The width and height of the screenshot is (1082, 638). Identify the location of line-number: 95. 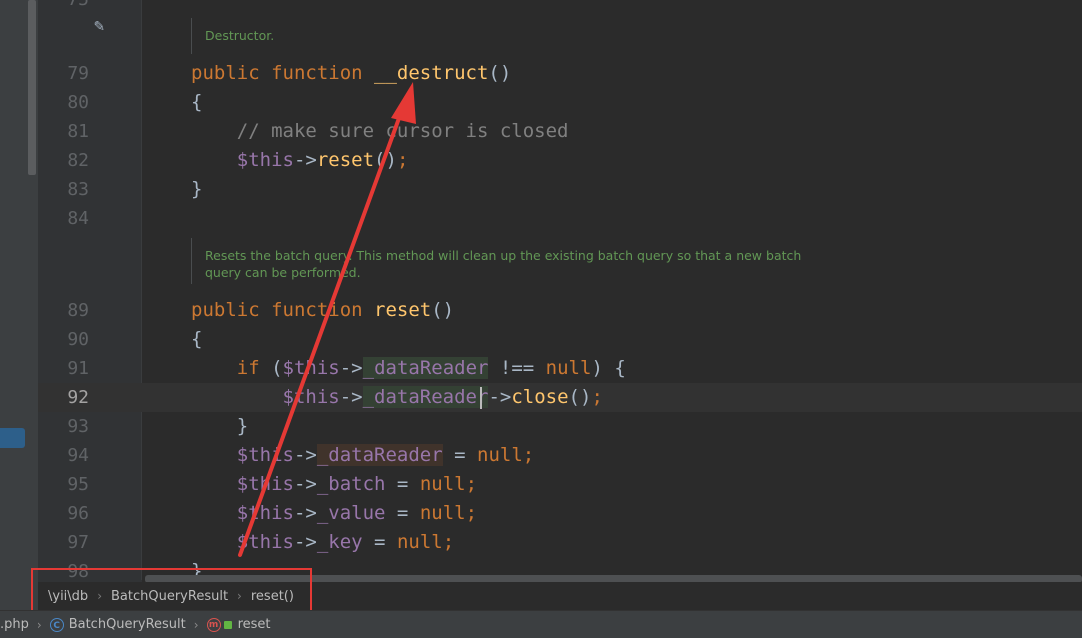
(78, 484).